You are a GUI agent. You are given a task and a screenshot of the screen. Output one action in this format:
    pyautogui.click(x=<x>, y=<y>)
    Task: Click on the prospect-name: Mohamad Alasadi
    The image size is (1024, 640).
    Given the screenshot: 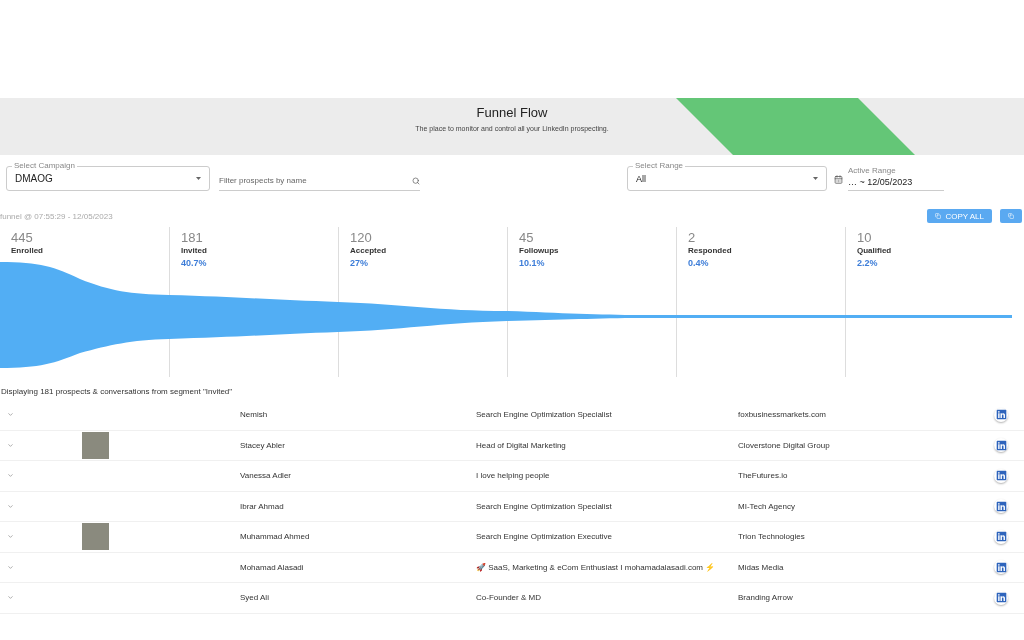 What is the action you would take?
    pyautogui.click(x=272, y=567)
    